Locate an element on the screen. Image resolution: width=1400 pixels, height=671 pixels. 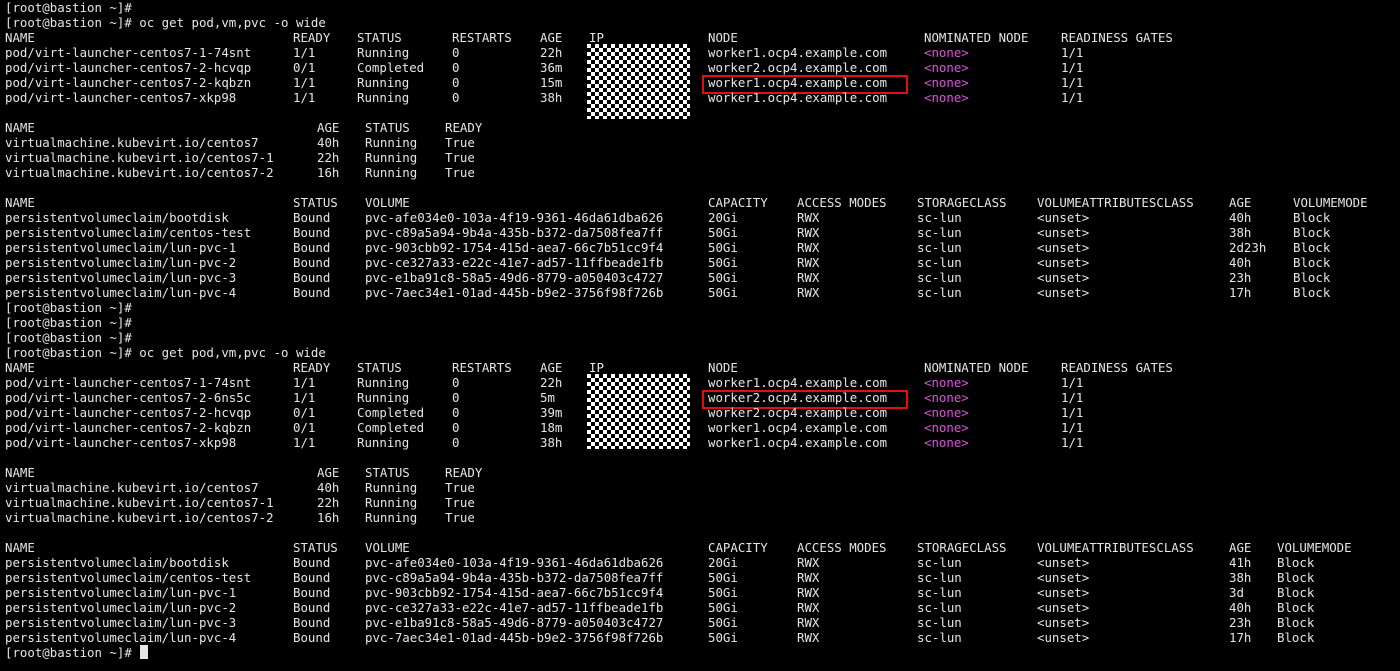
table-cell: pvc-afe034e0-103a-4f19-9361-46da61dba626 is located at coordinates (514, 217).